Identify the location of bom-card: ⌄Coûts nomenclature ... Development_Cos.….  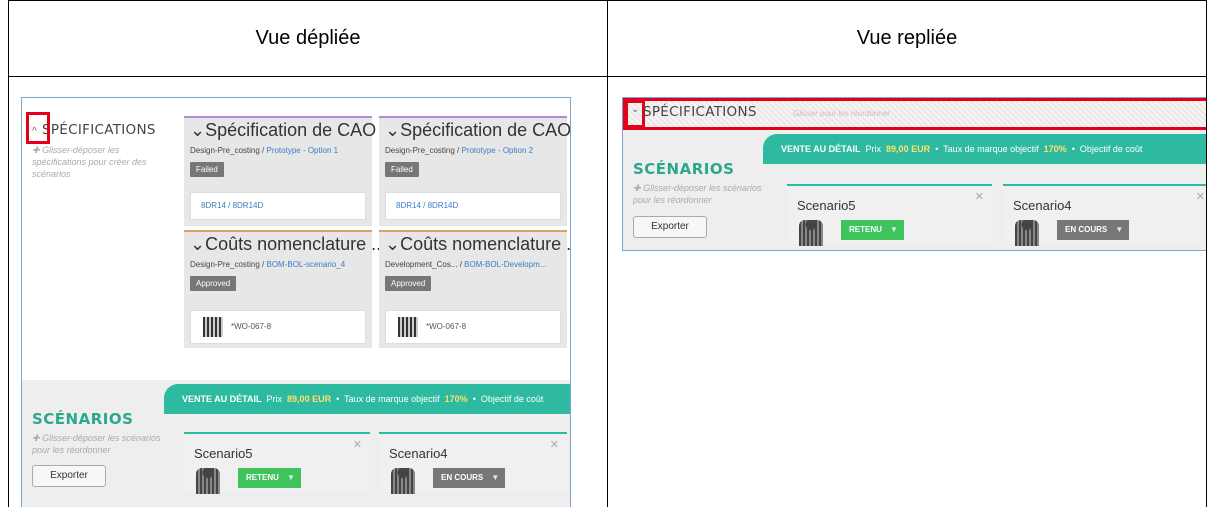
(474, 289).